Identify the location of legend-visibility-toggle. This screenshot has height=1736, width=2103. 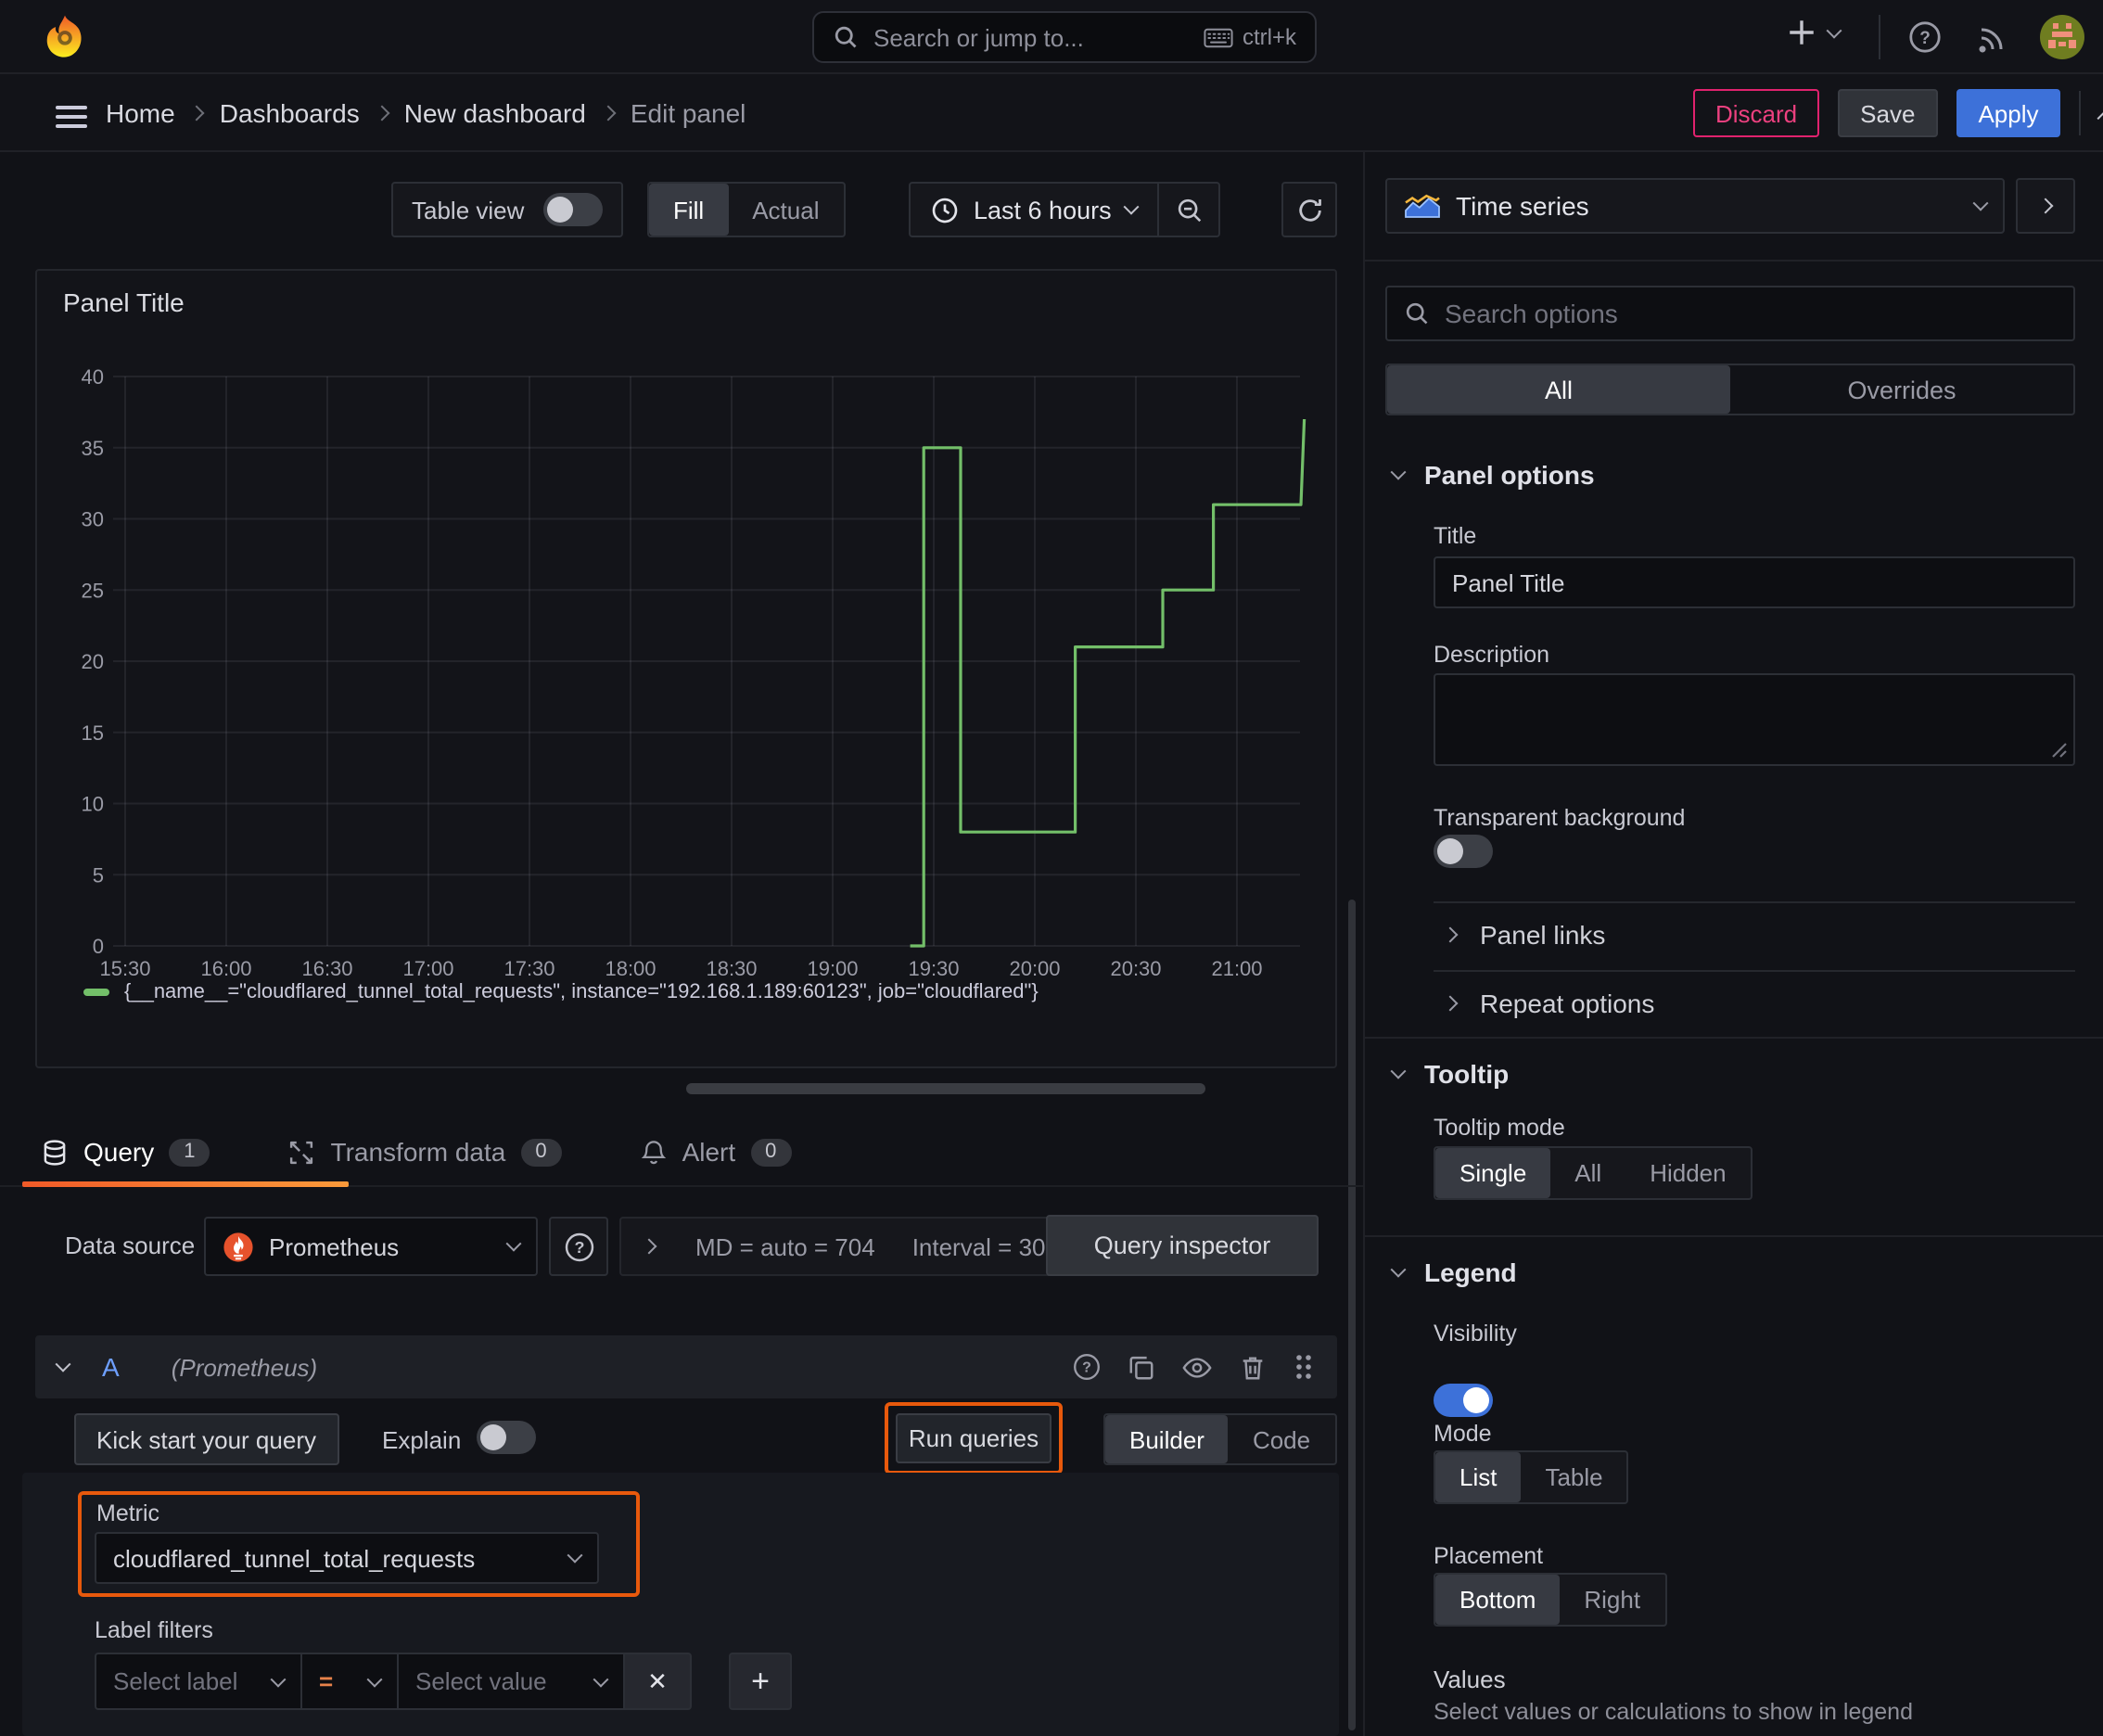
(1463, 1400).